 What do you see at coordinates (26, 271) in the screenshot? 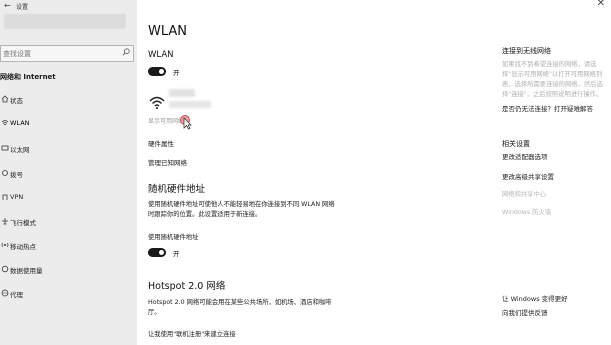
I see `sidebar-item-label: 数据使用量` at bounding box center [26, 271].